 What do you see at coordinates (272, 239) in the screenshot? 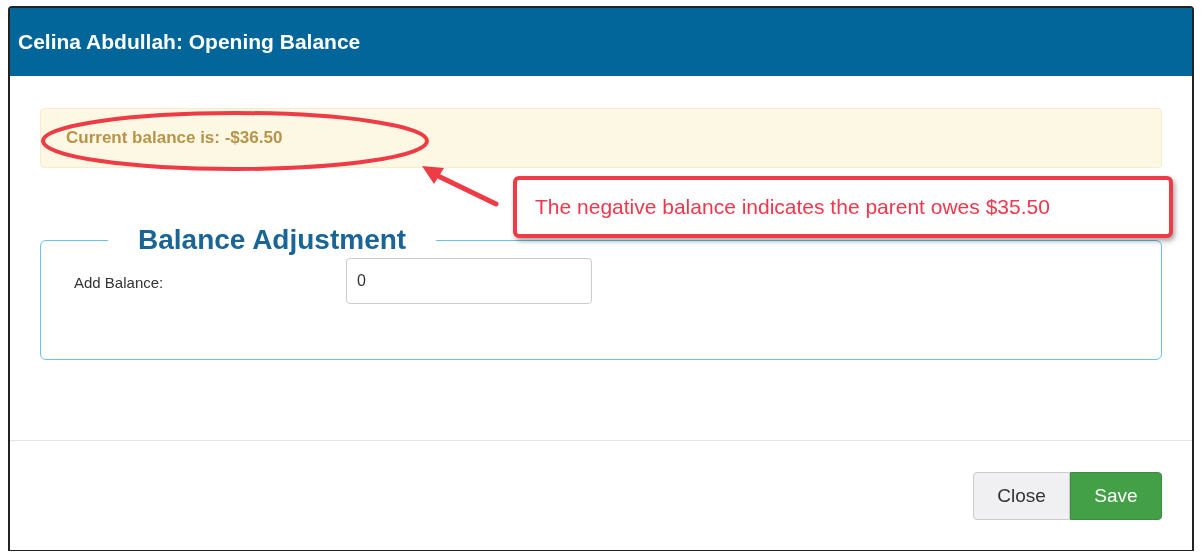
I see `section-heading: Balance Adjustment` at bounding box center [272, 239].